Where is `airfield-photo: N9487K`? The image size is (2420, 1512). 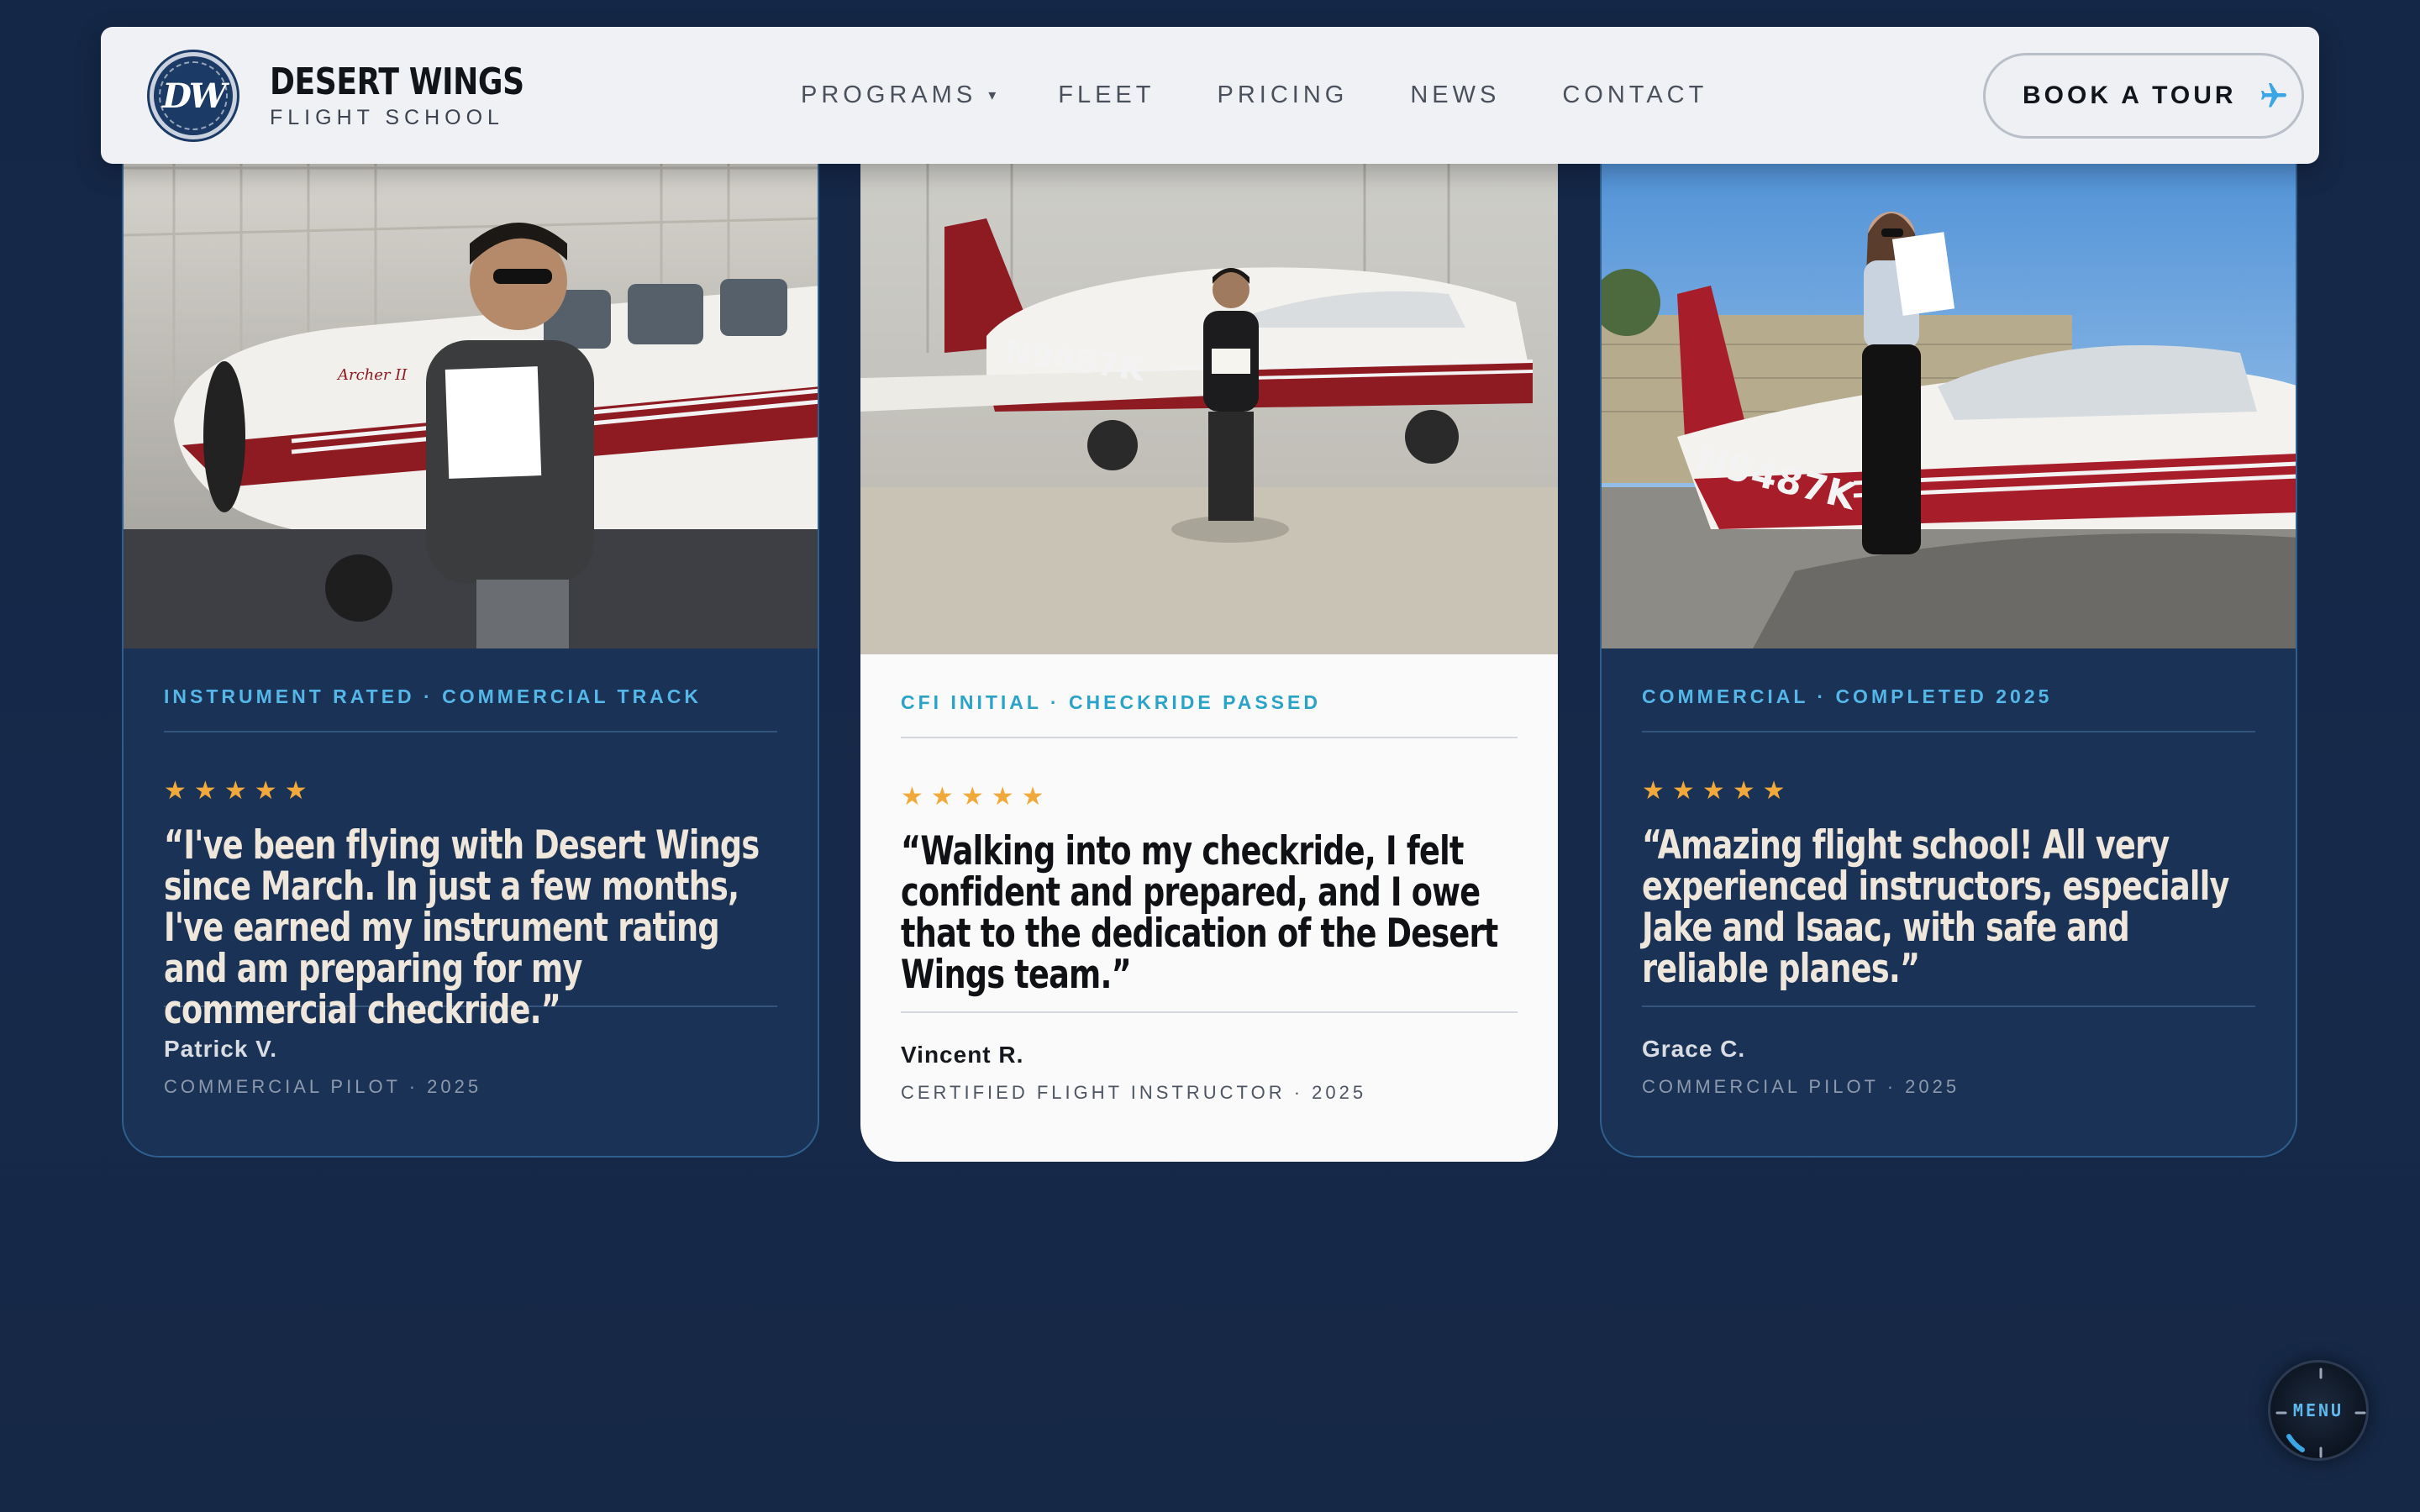
airfield-photo: N9487K is located at coordinates (1949, 391).